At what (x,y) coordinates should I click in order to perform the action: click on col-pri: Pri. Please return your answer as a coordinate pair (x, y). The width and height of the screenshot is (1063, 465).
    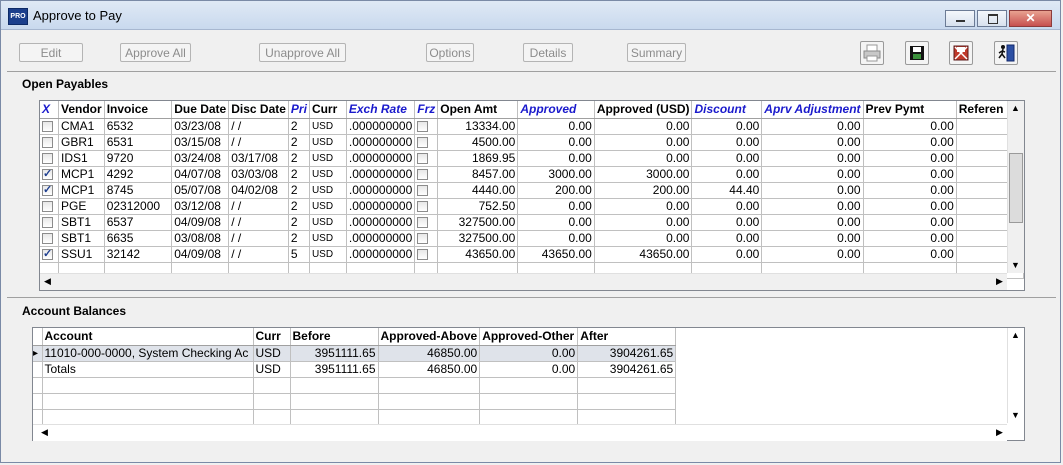
    Looking at the image, I should click on (299, 110).